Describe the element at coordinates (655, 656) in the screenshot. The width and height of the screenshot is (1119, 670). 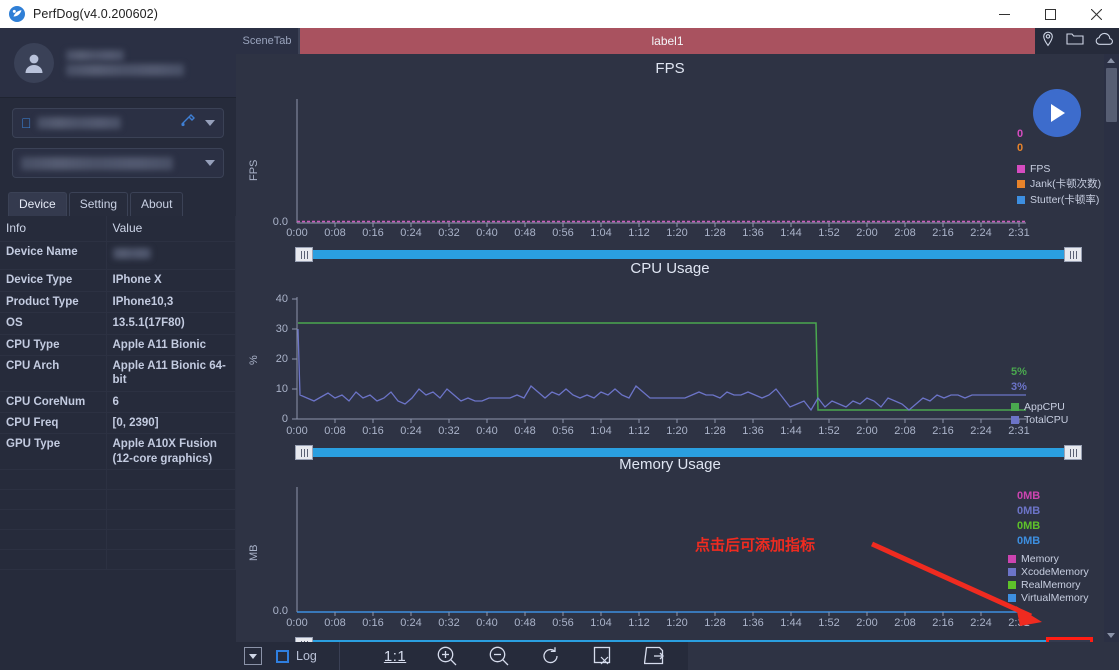
I see `save-export-button` at that location.